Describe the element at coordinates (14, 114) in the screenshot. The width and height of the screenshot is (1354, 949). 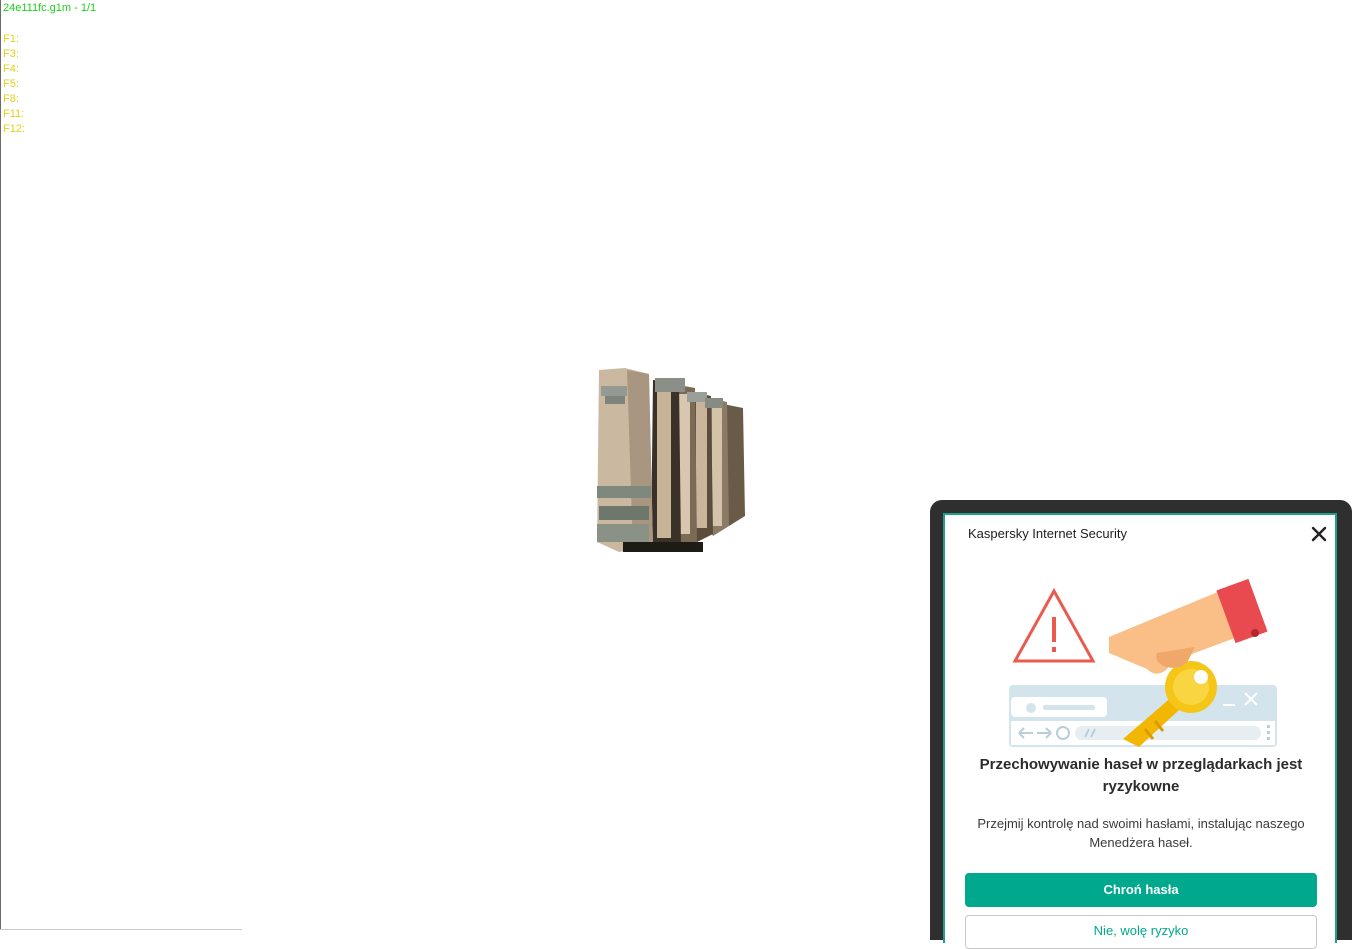
I see `fkey-f11: F11:` at that location.